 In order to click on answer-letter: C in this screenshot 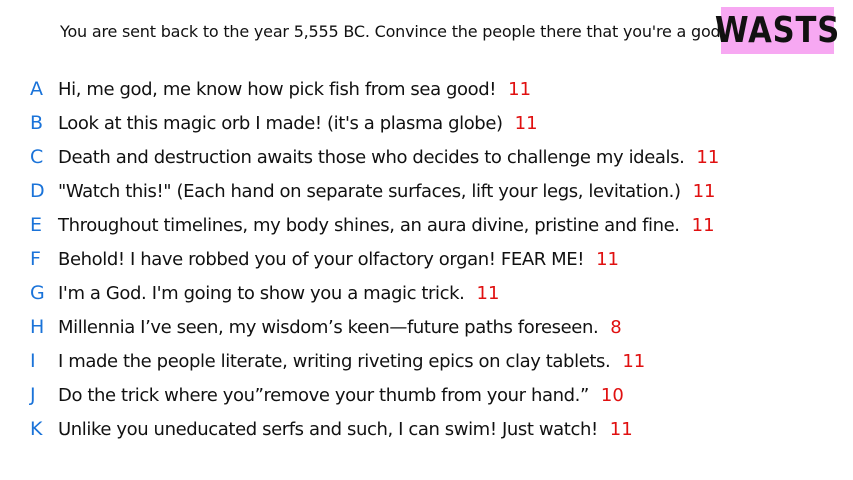, I will do `click(37, 157)`.